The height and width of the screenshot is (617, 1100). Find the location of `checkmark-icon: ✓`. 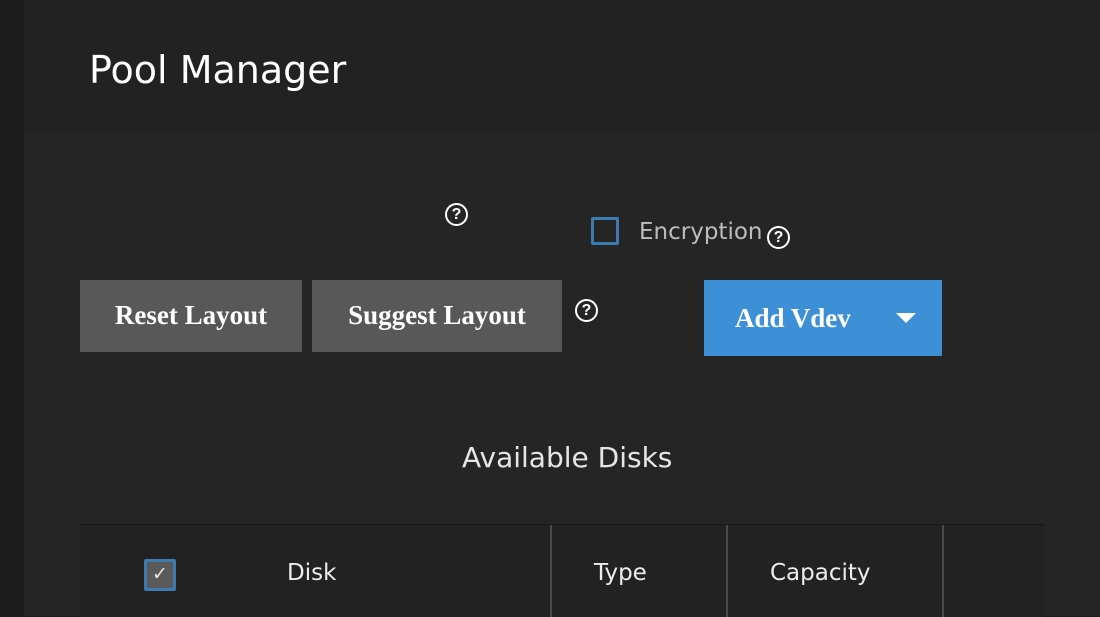

checkmark-icon: ✓ is located at coordinates (160, 574).